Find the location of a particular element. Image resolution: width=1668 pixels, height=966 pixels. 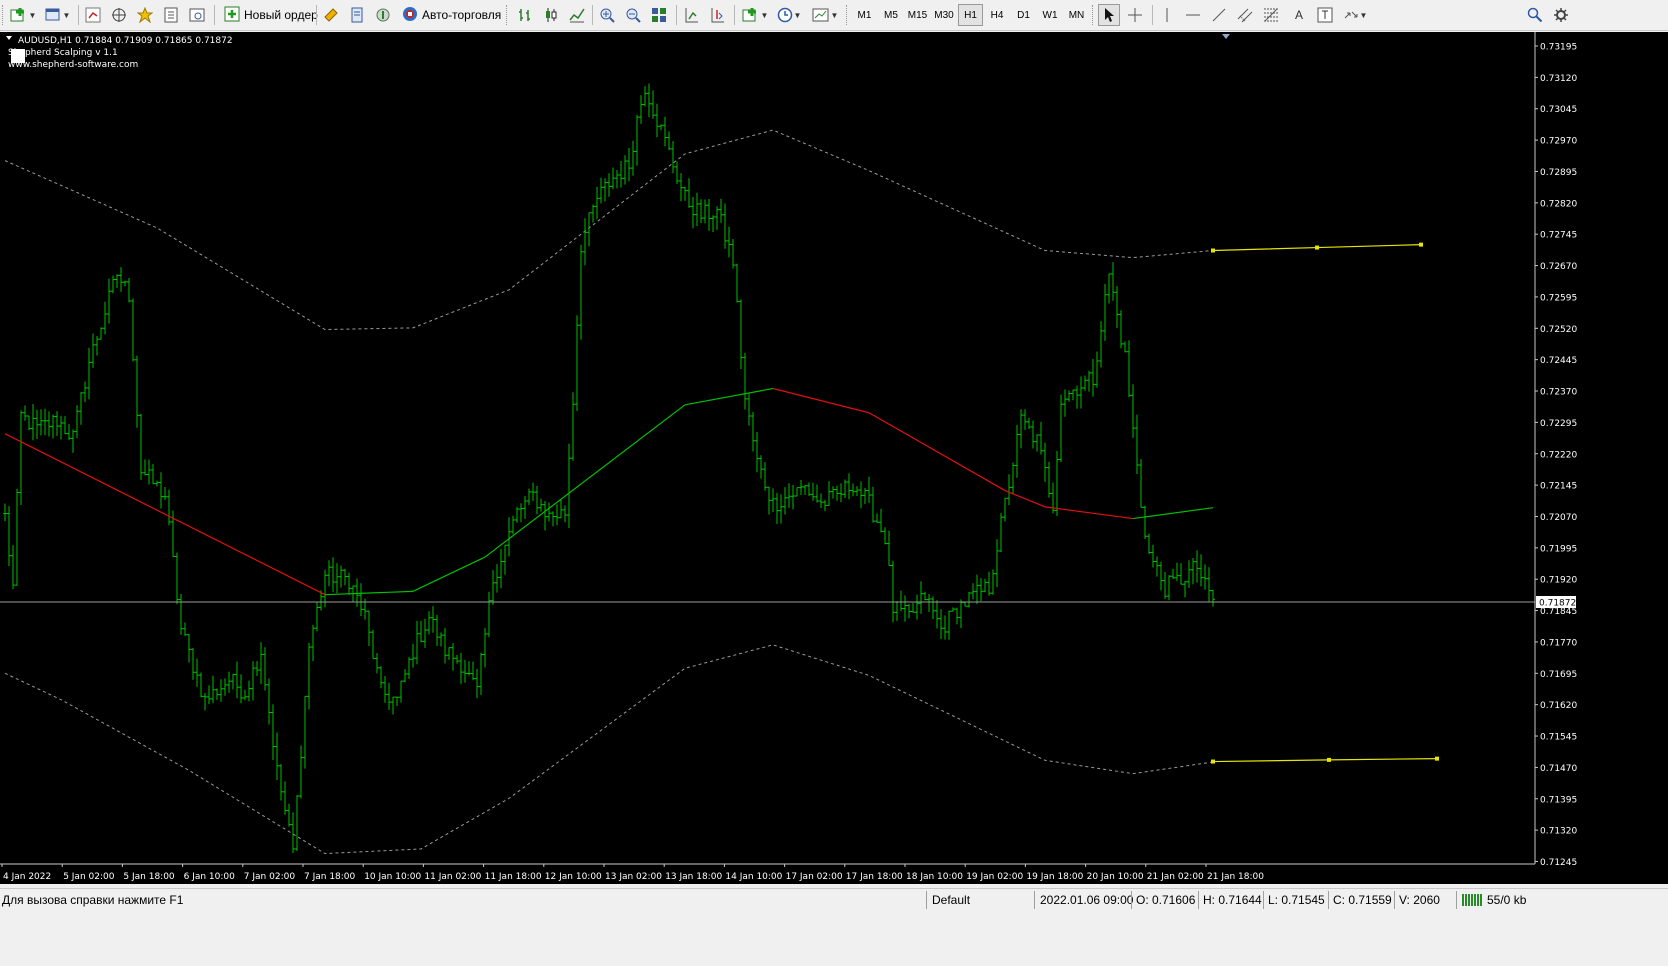

equidistant-channel-icon is located at coordinates (1245, 15).